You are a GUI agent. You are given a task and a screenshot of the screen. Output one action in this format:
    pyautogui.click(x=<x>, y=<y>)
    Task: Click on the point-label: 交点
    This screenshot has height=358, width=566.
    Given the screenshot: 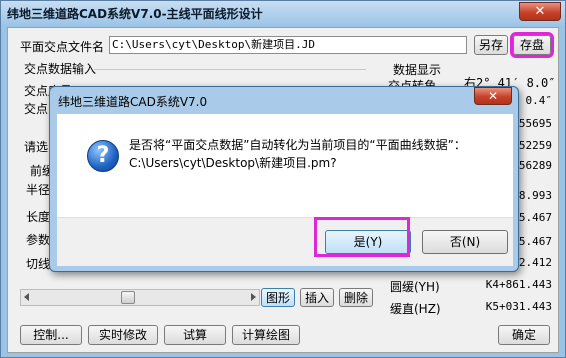 What is the action you would take?
    pyautogui.click(x=36, y=109)
    